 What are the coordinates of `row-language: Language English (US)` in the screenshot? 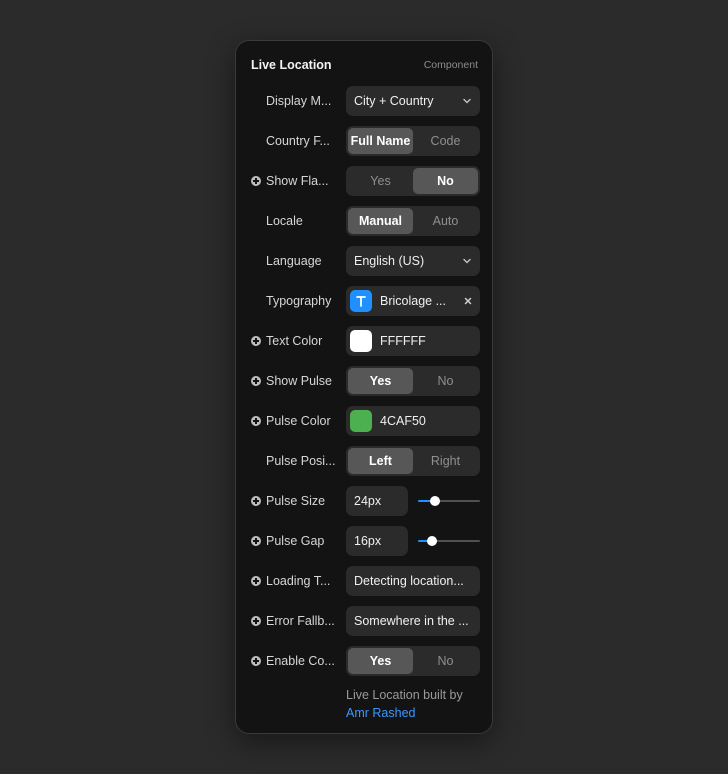 It's located at (365, 261).